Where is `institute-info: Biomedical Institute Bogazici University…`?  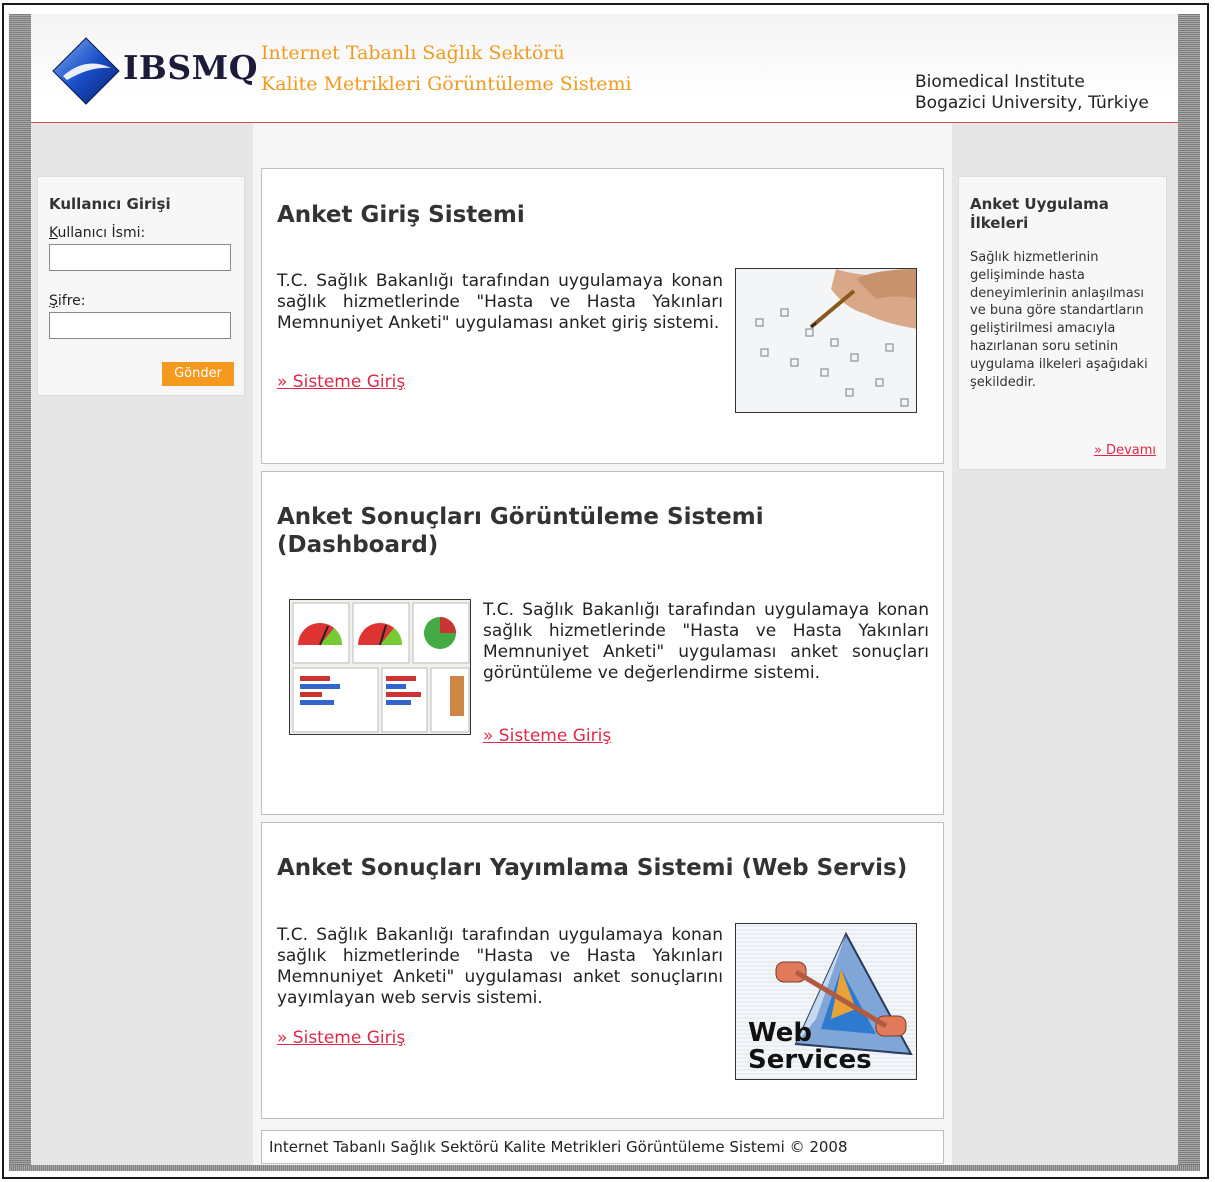 institute-info: Biomedical Institute Bogazici University… is located at coordinates (1032, 93).